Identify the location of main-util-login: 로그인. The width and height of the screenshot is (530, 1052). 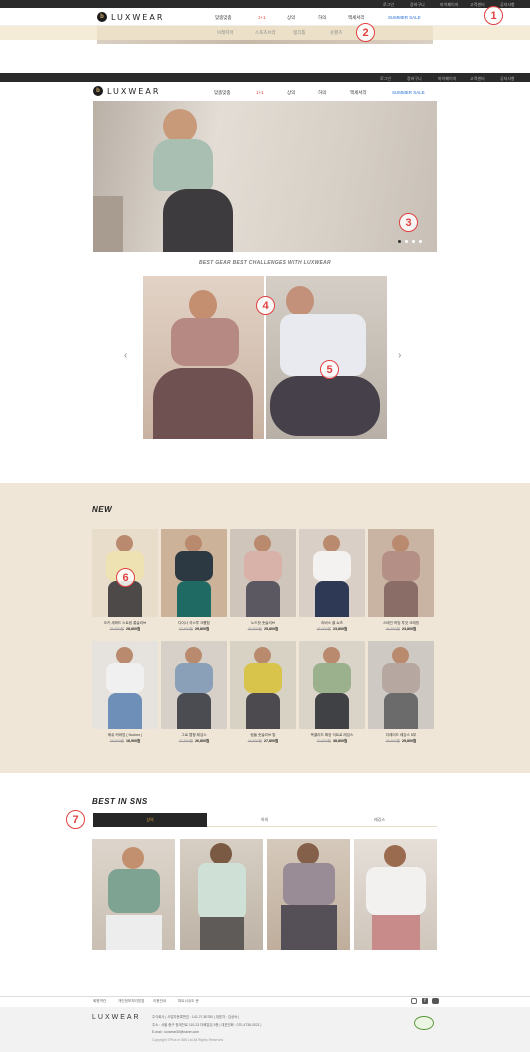
(385, 79).